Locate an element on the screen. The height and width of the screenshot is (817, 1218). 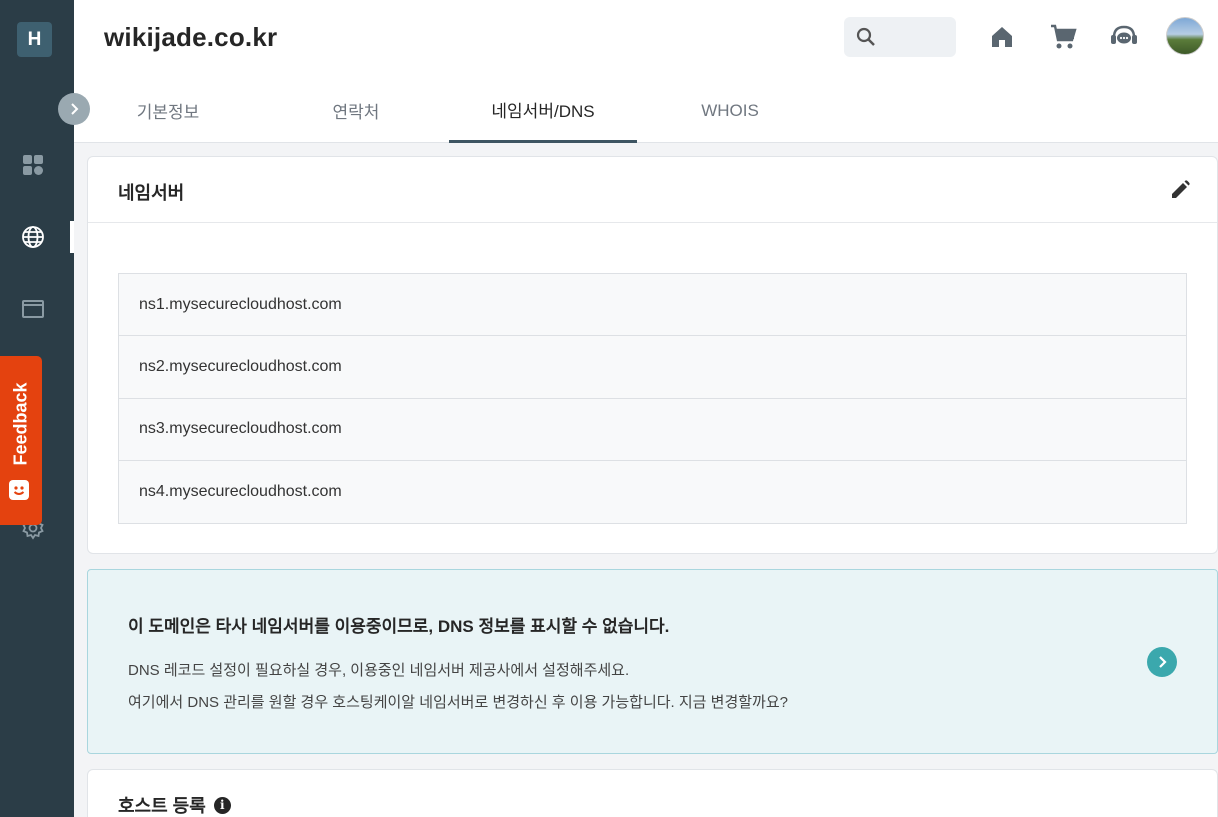
info-icon: i is located at coordinates (222, 805).